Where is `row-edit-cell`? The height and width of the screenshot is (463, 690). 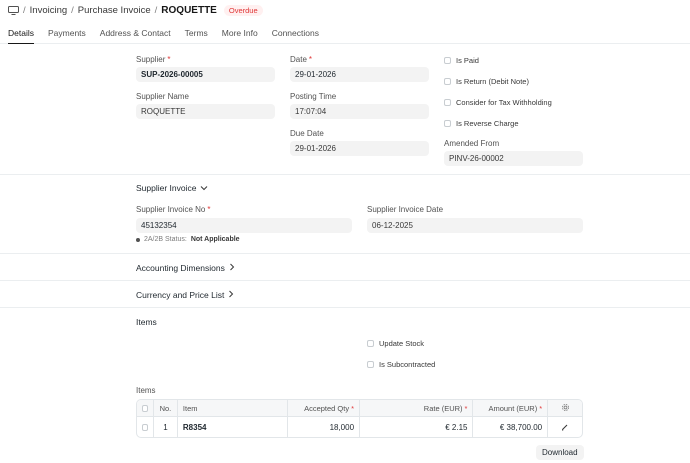
row-edit-cell is located at coordinates (565, 427).